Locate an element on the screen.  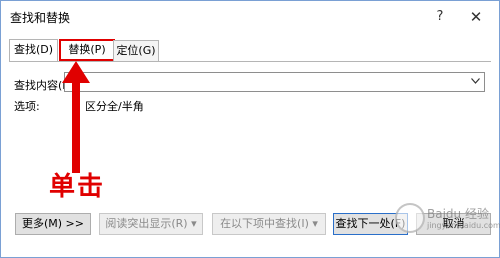
help-button: ? is located at coordinates (440, 17).